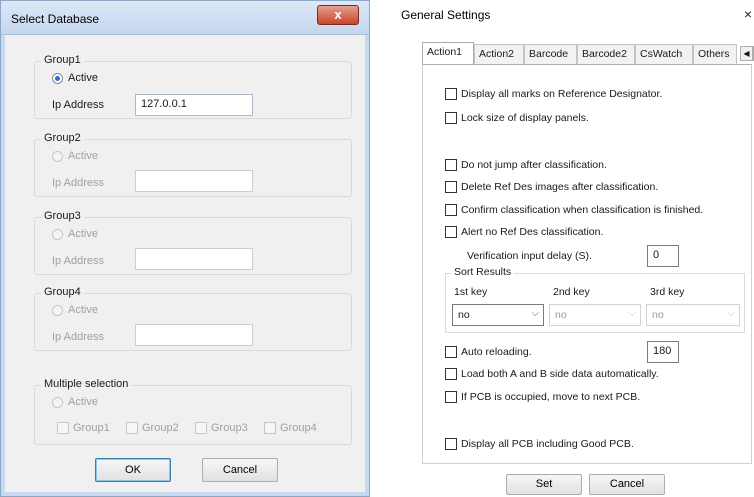 The width and height of the screenshot is (754, 497). Describe the element at coordinates (229, 428) in the screenshot. I see `multi-group3-label: Group3` at that location.